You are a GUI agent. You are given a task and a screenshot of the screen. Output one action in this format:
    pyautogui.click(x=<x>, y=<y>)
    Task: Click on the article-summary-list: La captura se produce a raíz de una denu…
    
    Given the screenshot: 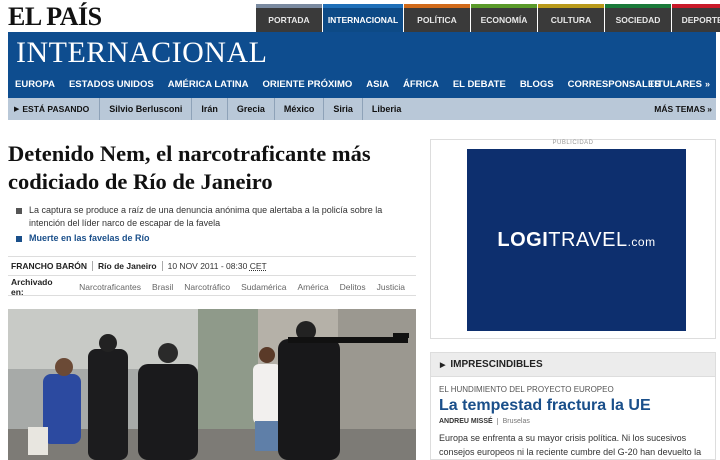 What is the action you would take?
    pyautogui.click(x=216, y=225)
    